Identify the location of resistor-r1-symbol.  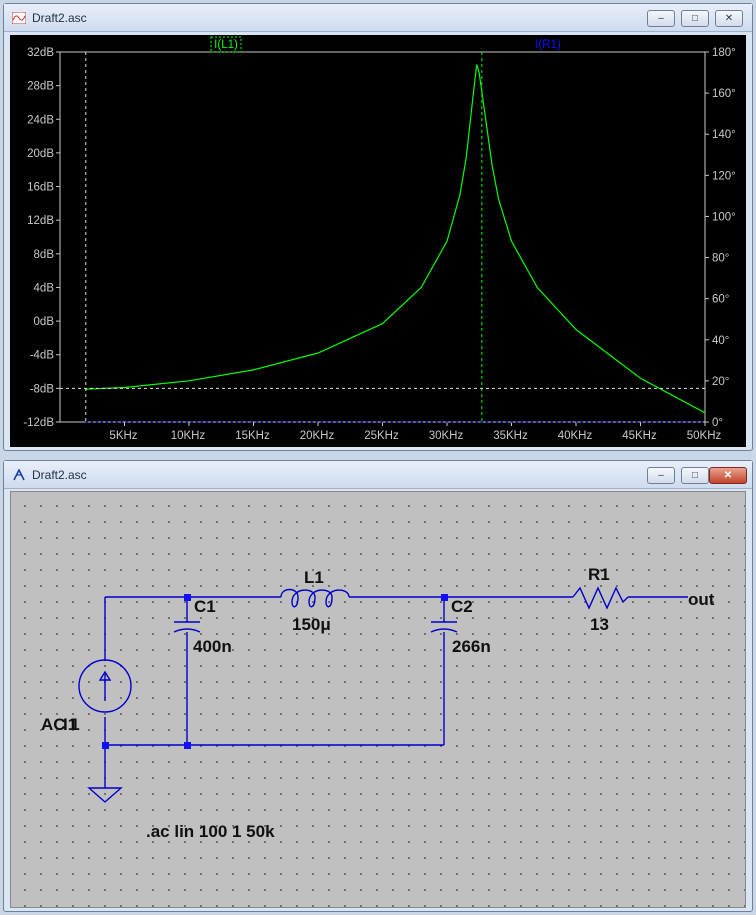
(600, 598).